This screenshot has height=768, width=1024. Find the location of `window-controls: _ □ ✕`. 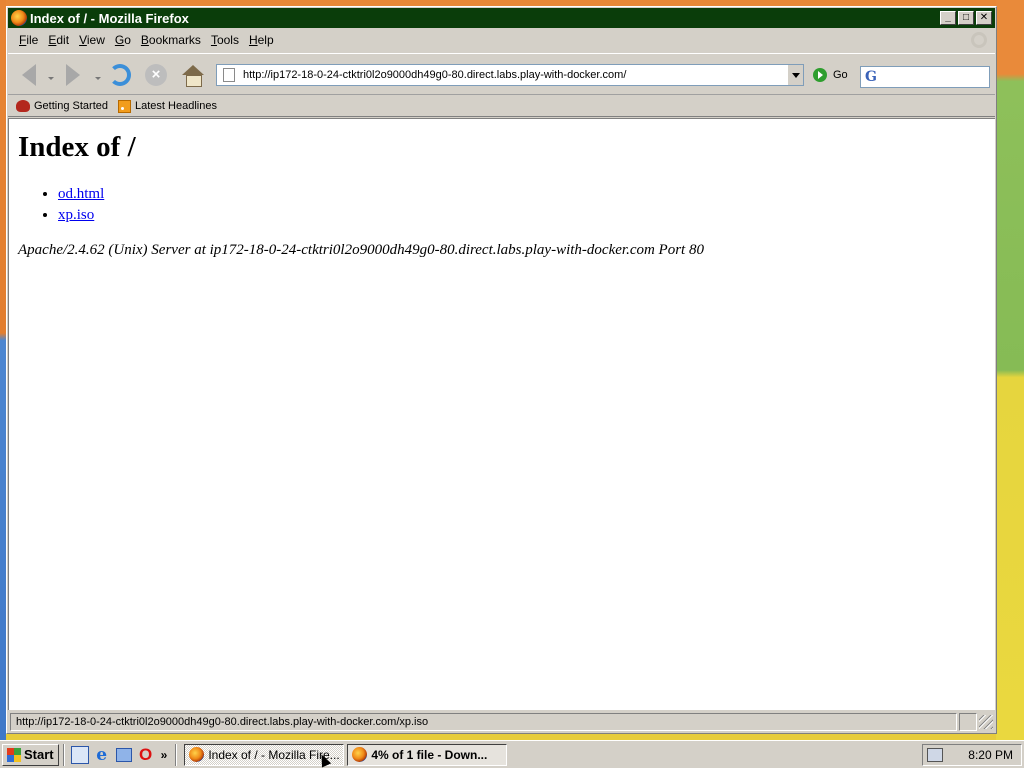

window-controls: _ □ ✕ is located at coordinates (966, 18).